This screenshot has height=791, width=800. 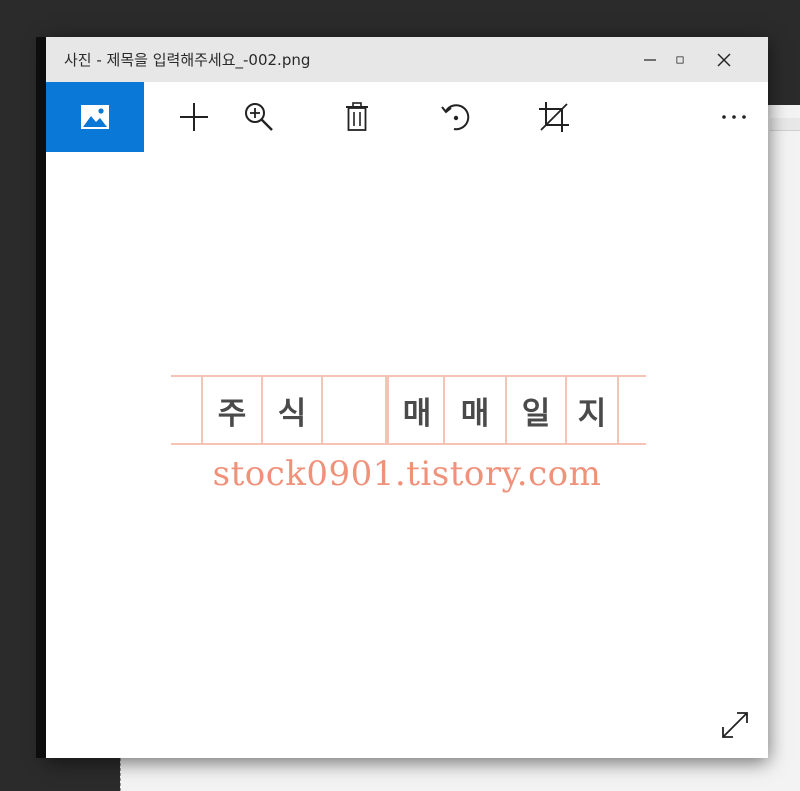 I want to click on image-url-text: stock0901.tistory.com, so click(x=407, y=474).